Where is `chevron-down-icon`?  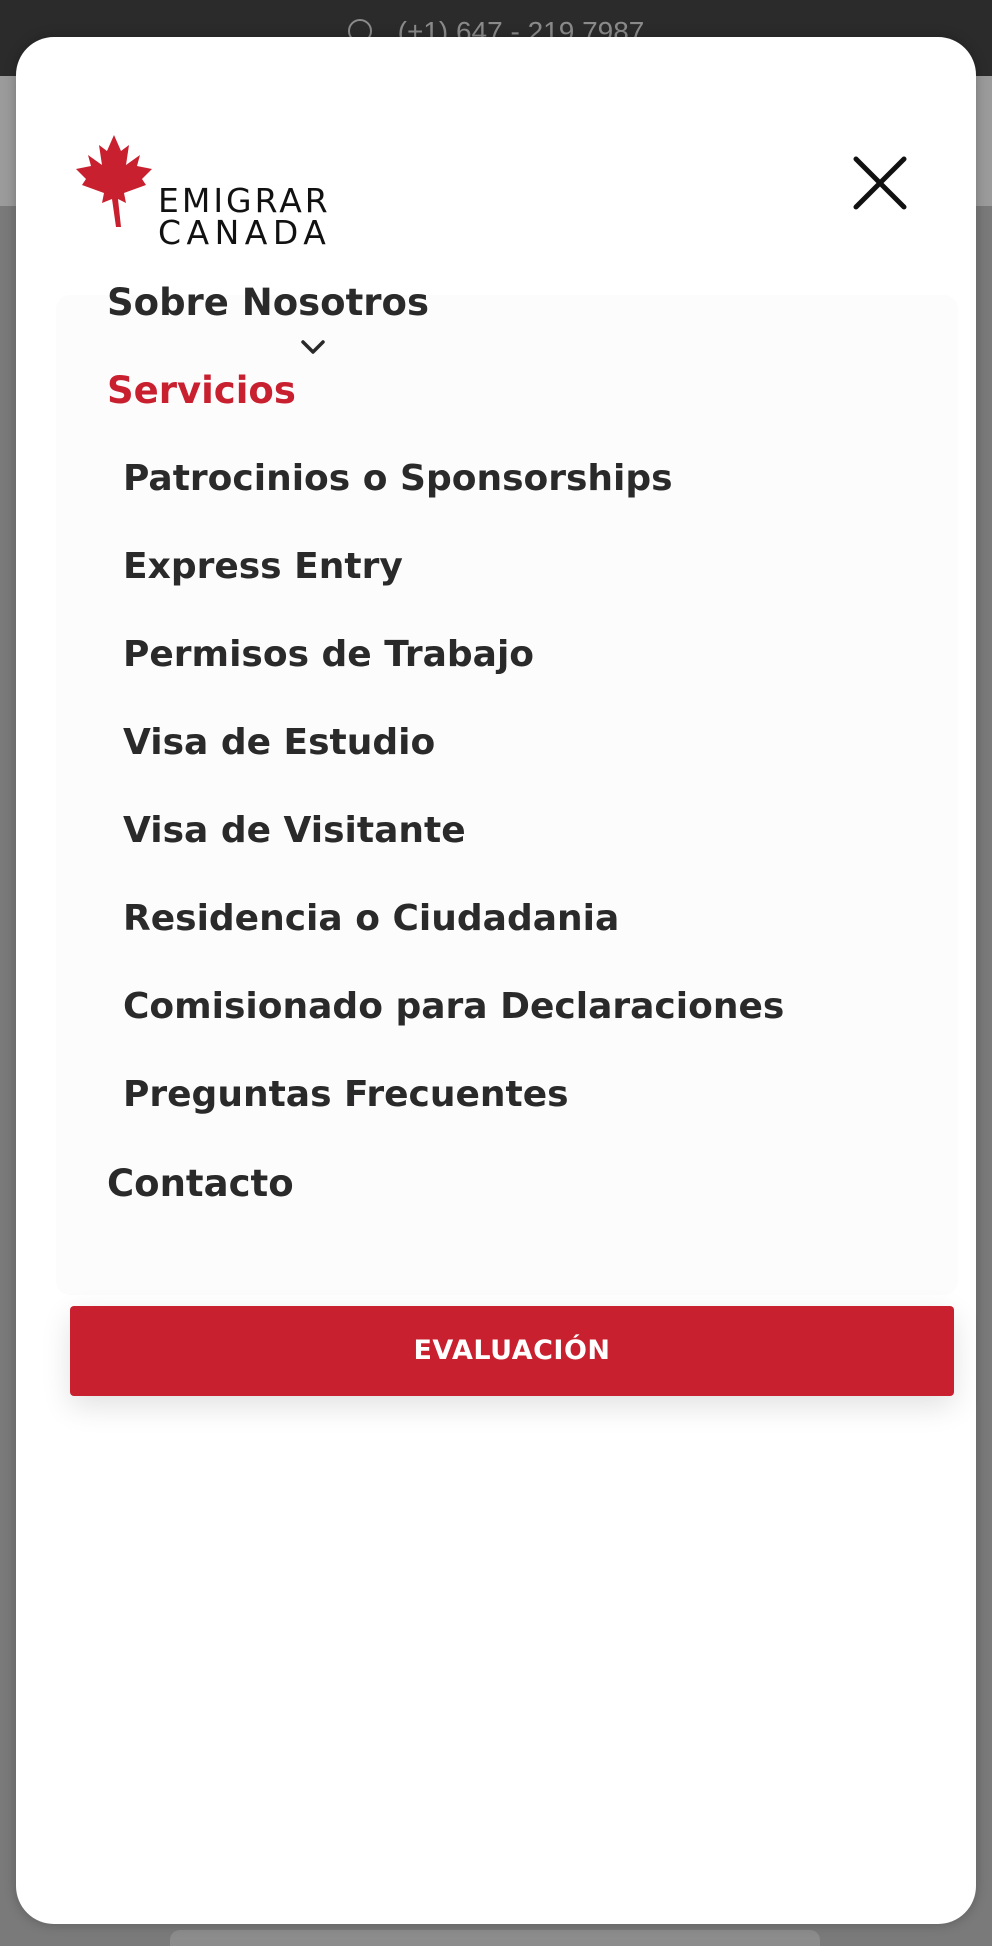
chevron-down-icon is located at coordinates (313, 347).